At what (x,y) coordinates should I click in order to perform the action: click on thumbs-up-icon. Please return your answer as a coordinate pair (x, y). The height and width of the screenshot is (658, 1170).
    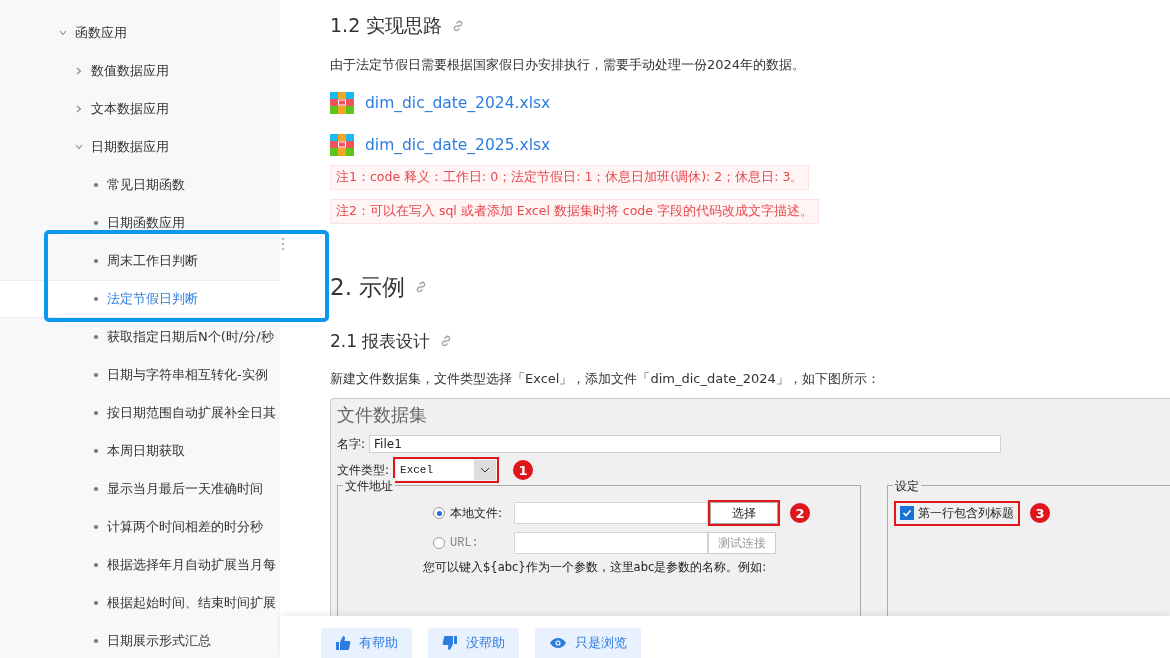
    Looking at the image, I should click on (343, 643).